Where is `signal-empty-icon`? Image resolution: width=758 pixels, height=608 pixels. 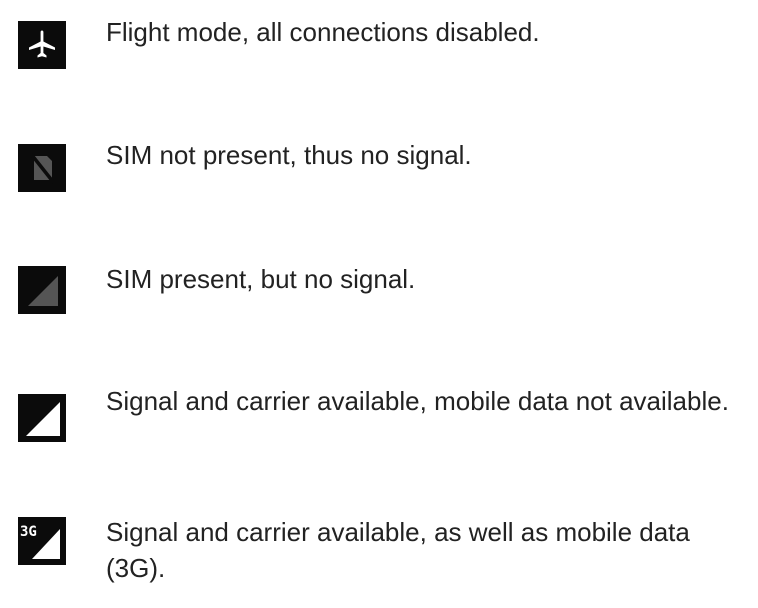 signal-empty-icon is located at coordinates (42, 290).